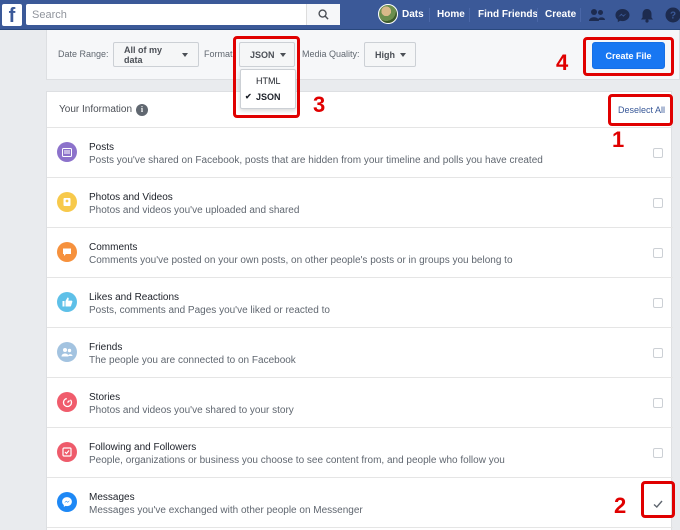  What do you see at coordinates (83, 54) in the screenshot?
I see `date-range-label: Date Range:` at bounding box center [83, 54].